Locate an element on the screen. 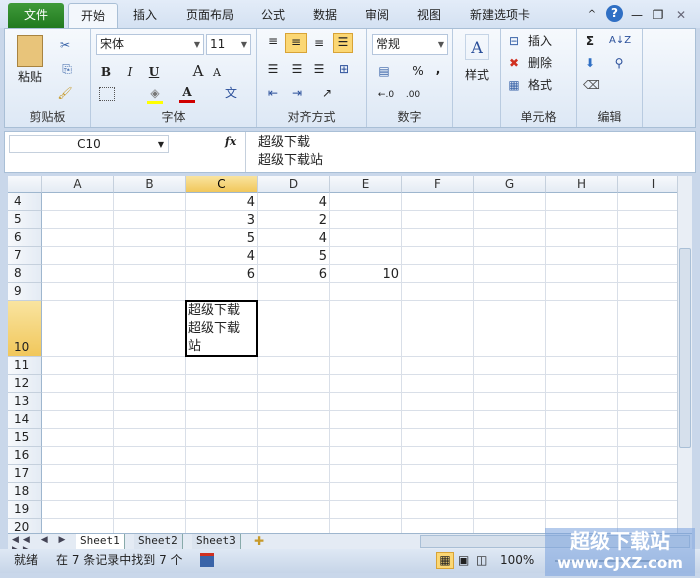 This screenshot has height=578, width=700. sheet-tab-sheet1: Sheet1 is located at coordinates (100, 541).